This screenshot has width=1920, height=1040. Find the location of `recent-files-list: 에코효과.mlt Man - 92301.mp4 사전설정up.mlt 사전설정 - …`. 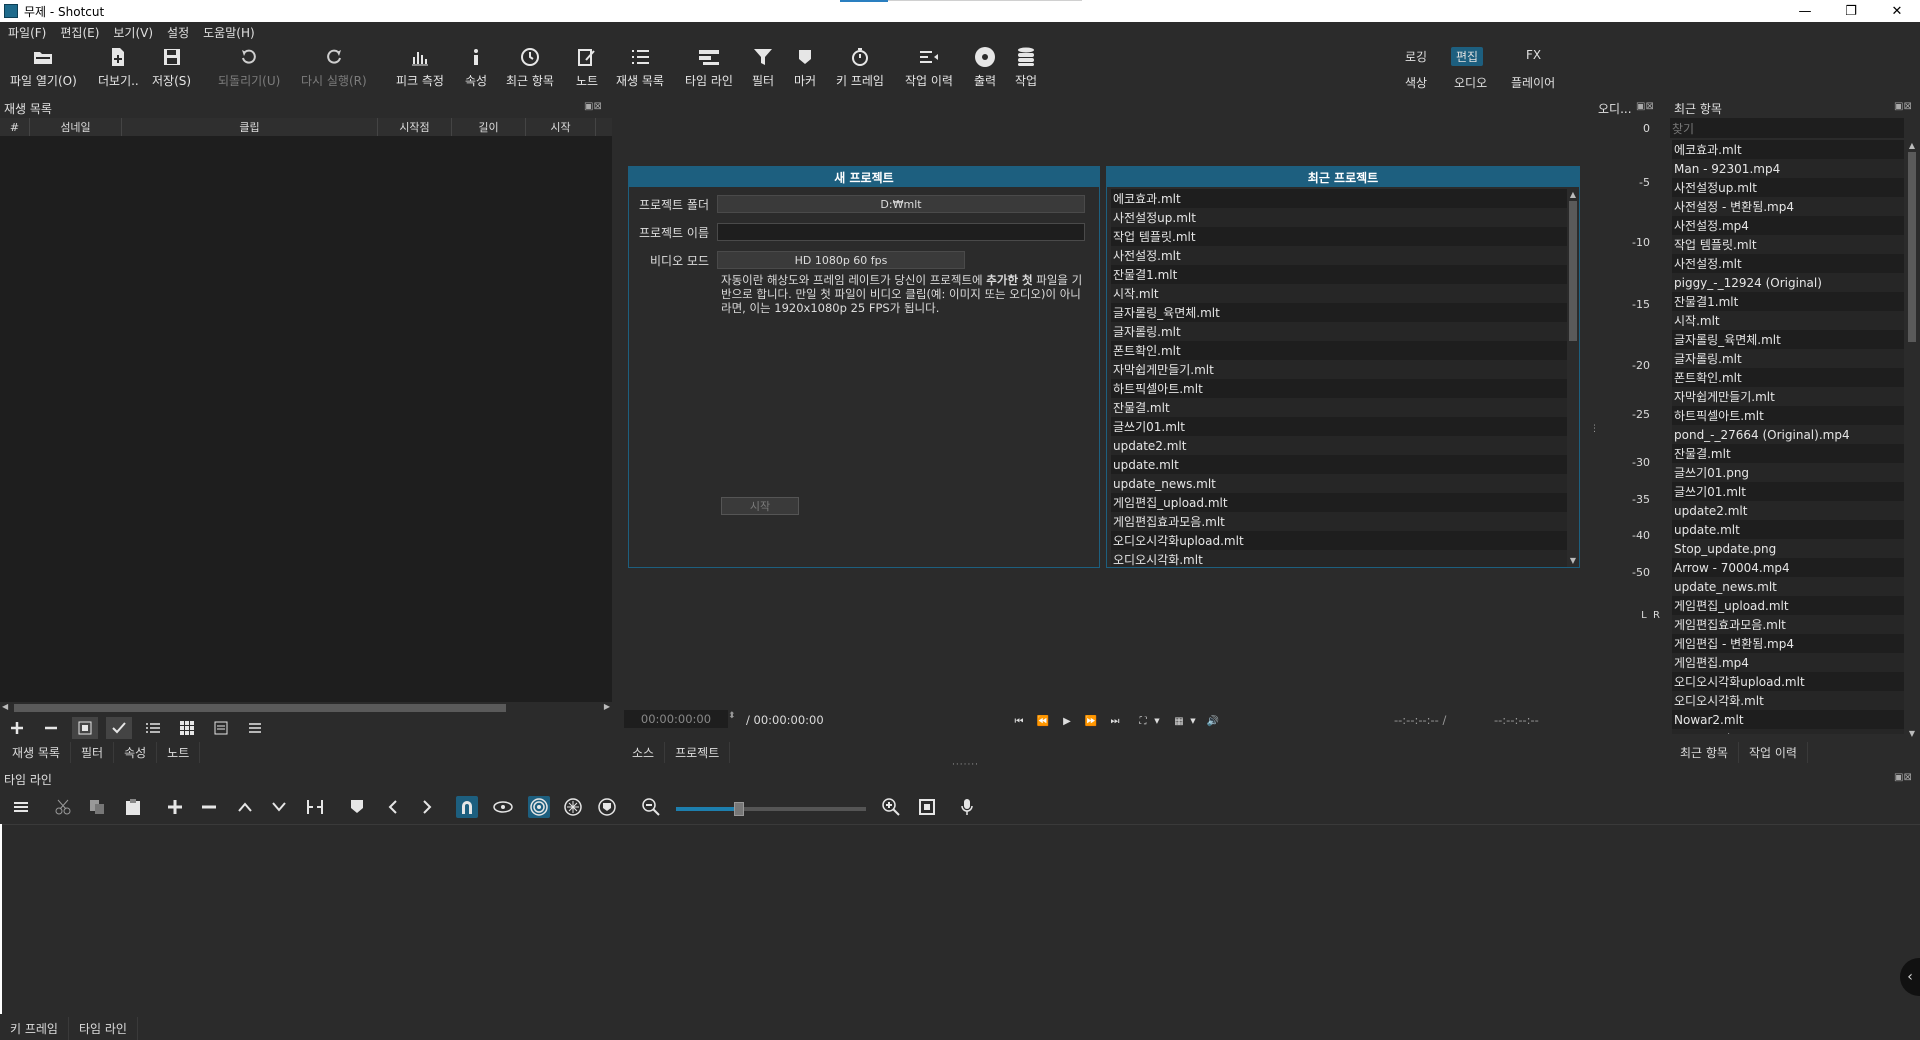

recent-files-list: 에코효과.mlt Man - 92301.mp4 사전설정up.mlt 사전설정 - … is located at coordinates (1788, 437).